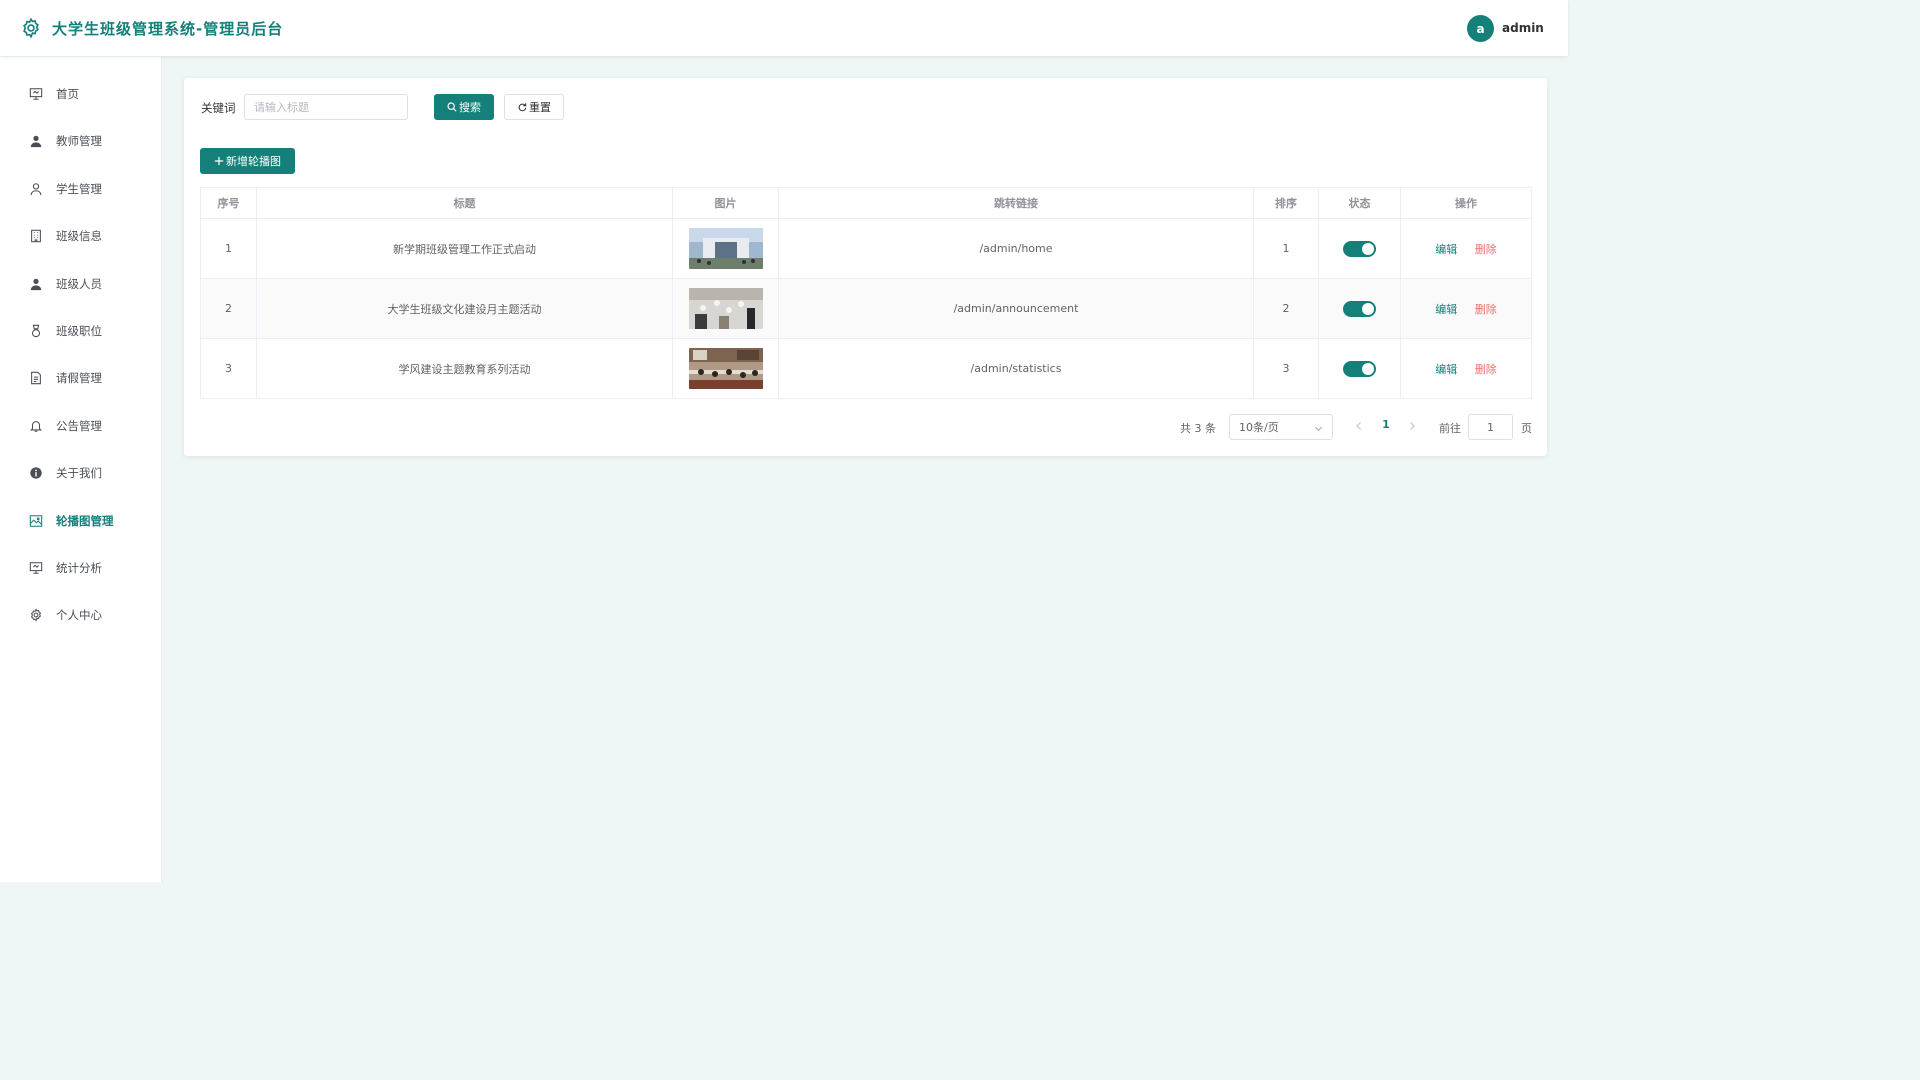 This screenshot has width=1920, height=1080. I want to click on add-carousel-label: 新增轮播图, so click(253, 161).